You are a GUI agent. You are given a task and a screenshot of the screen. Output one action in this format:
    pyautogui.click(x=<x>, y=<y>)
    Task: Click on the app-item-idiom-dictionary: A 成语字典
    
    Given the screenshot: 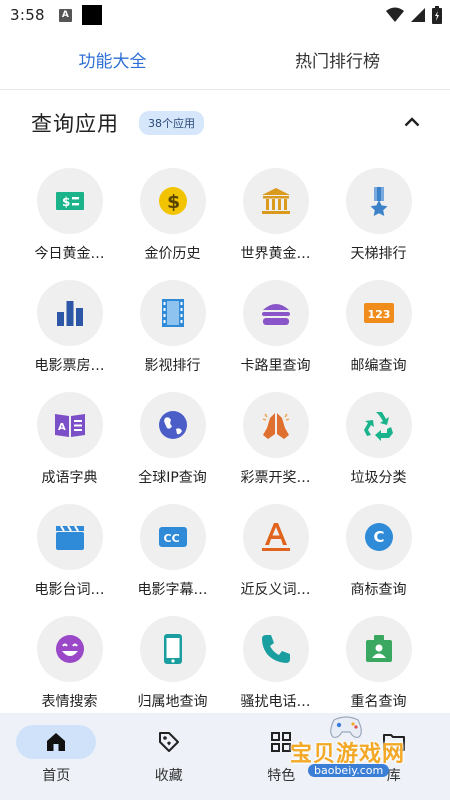 What is the action you would take?
    pyautogui.click(x=69, y=448)
    